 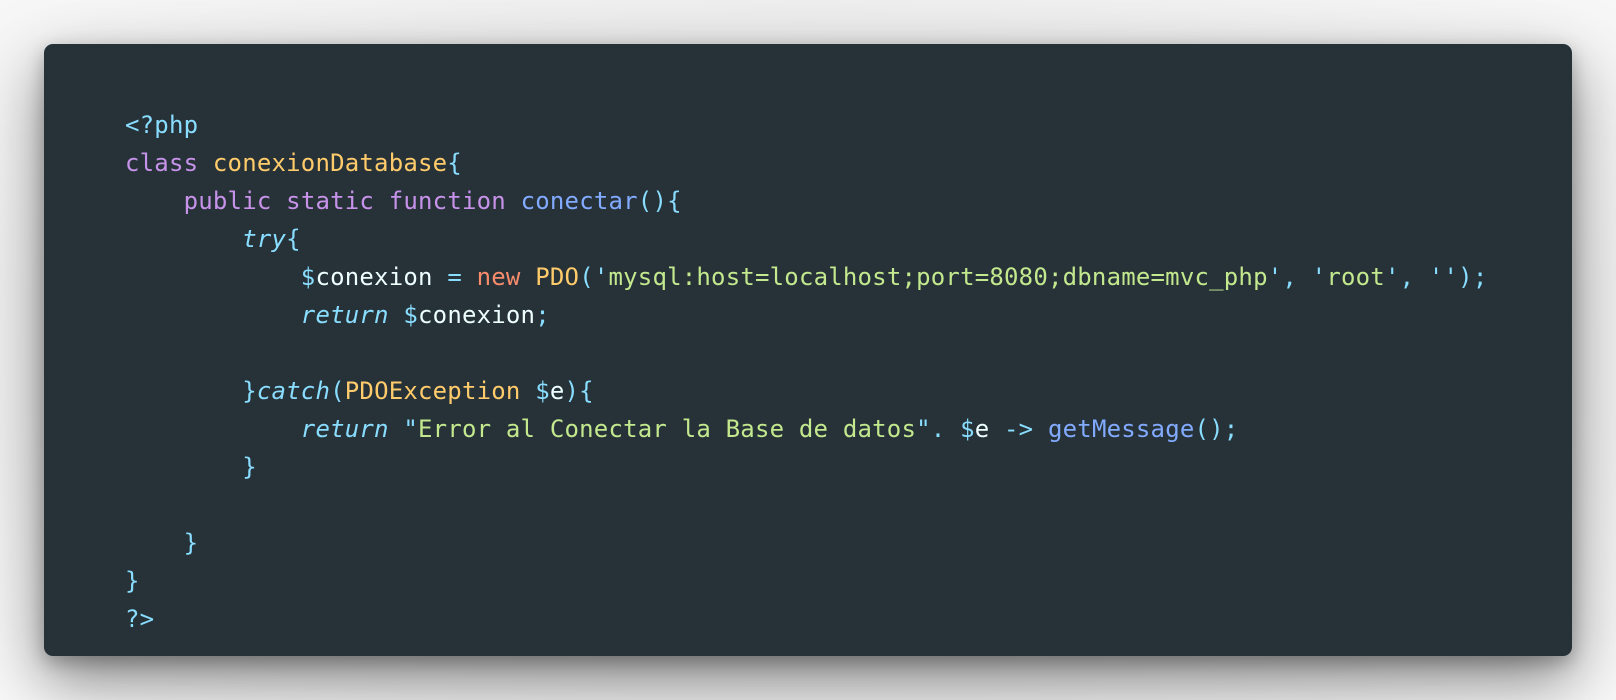 What do you see at coordinates (667, 429) in the screenshot?
I see `code-token-str: Error al Conectar la Base de datos` at bounding box center [667, 429].